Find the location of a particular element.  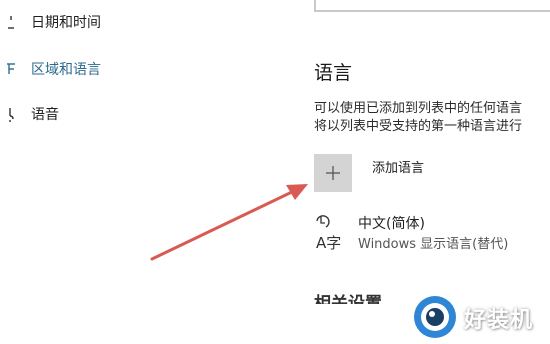

language-description: 可以使用已添加到列表中的任何语言 将以列表中受支持的第一种语言进行 is located at coordinates (432, 118).